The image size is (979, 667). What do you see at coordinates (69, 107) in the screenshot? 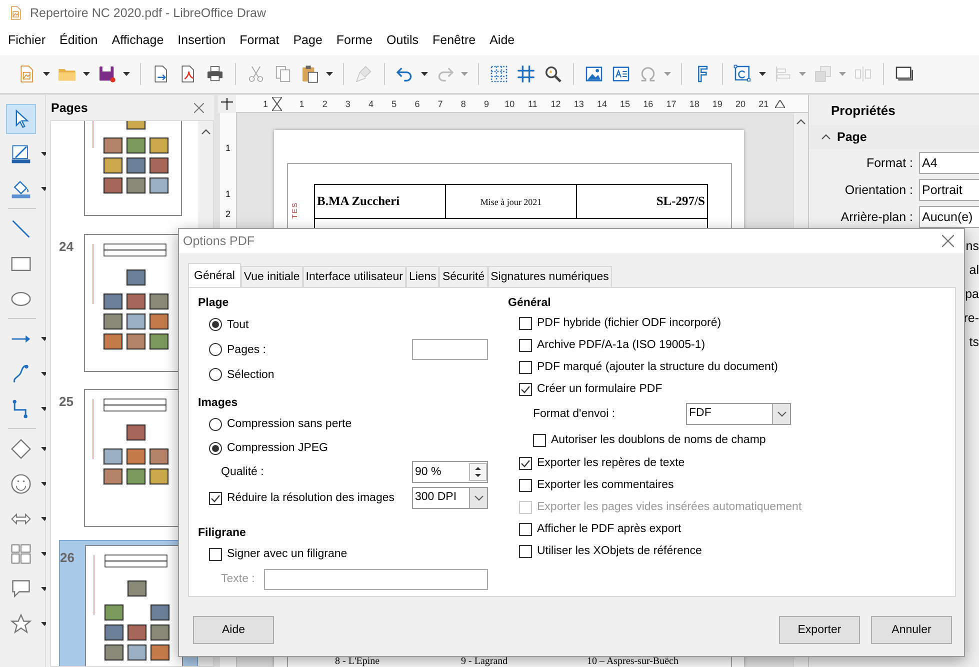
I see `panel-title: Pages` at bounding box center [69, 107].